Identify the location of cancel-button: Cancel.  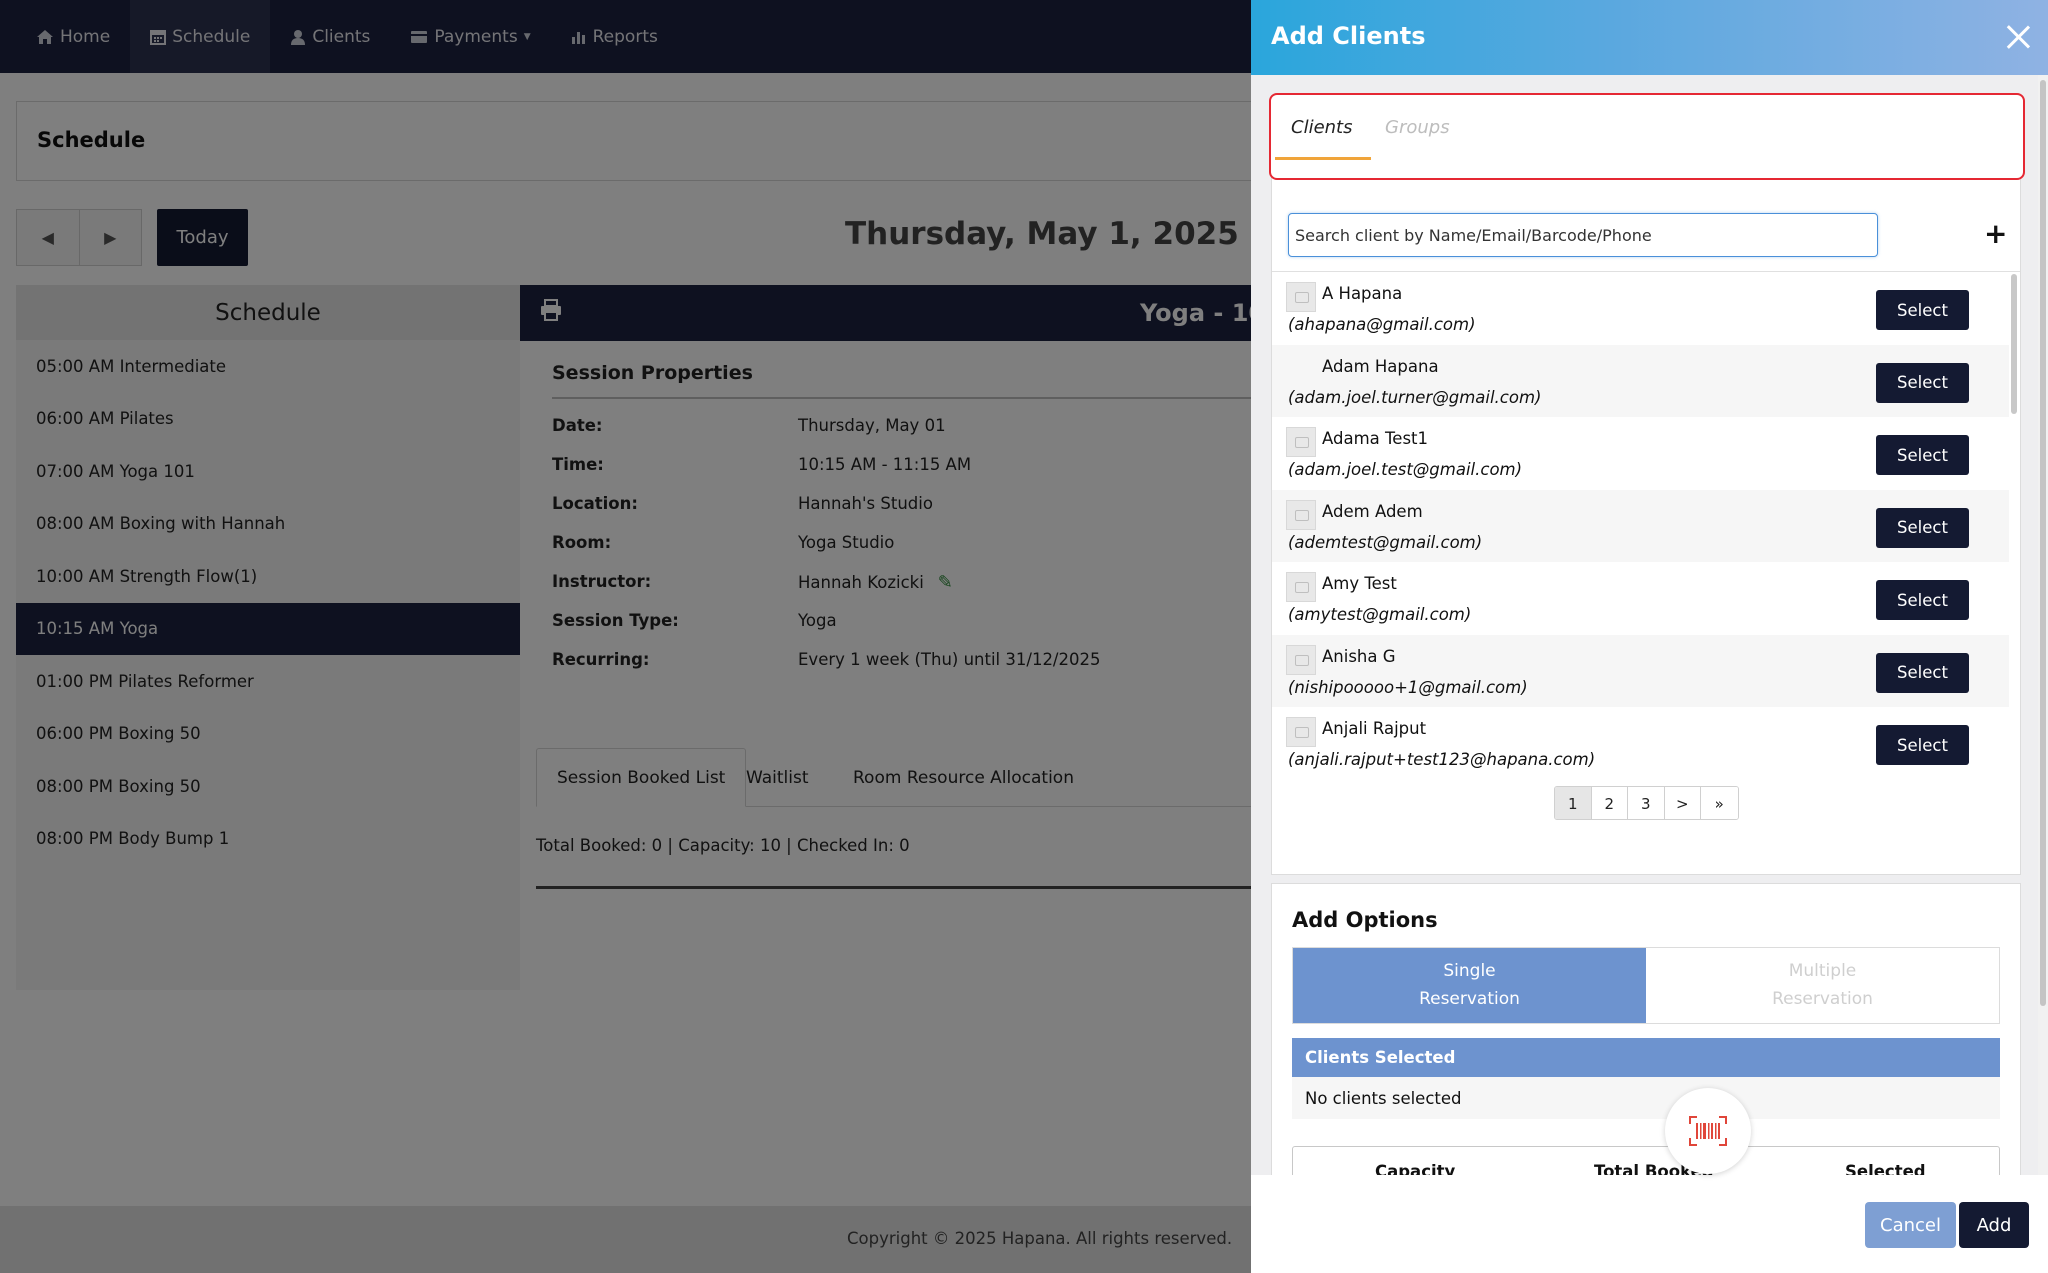
(1910, 1225).